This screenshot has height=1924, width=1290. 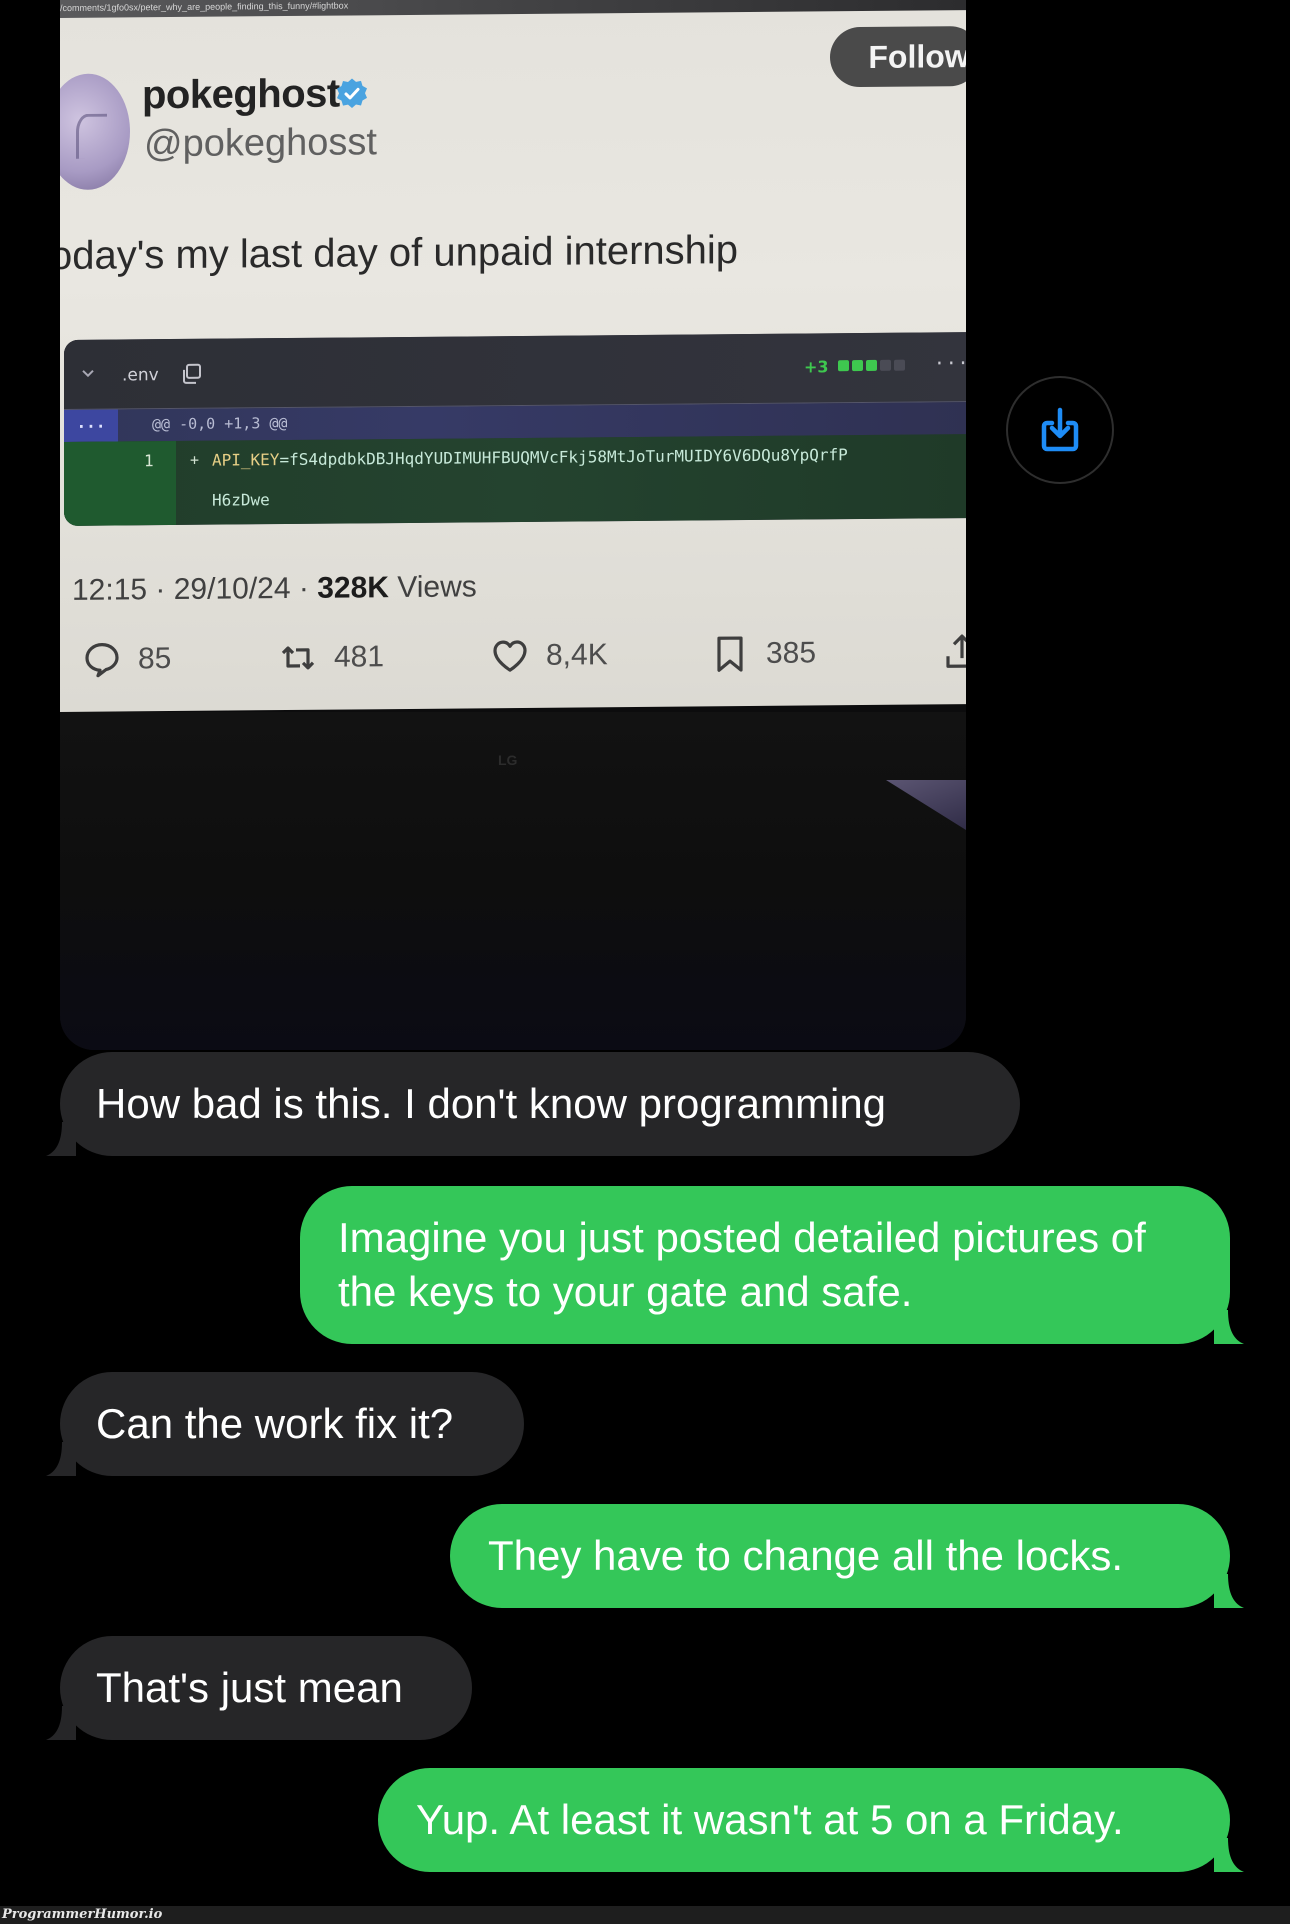 I want to click on save-image-button, so click(x=1060, y=430).